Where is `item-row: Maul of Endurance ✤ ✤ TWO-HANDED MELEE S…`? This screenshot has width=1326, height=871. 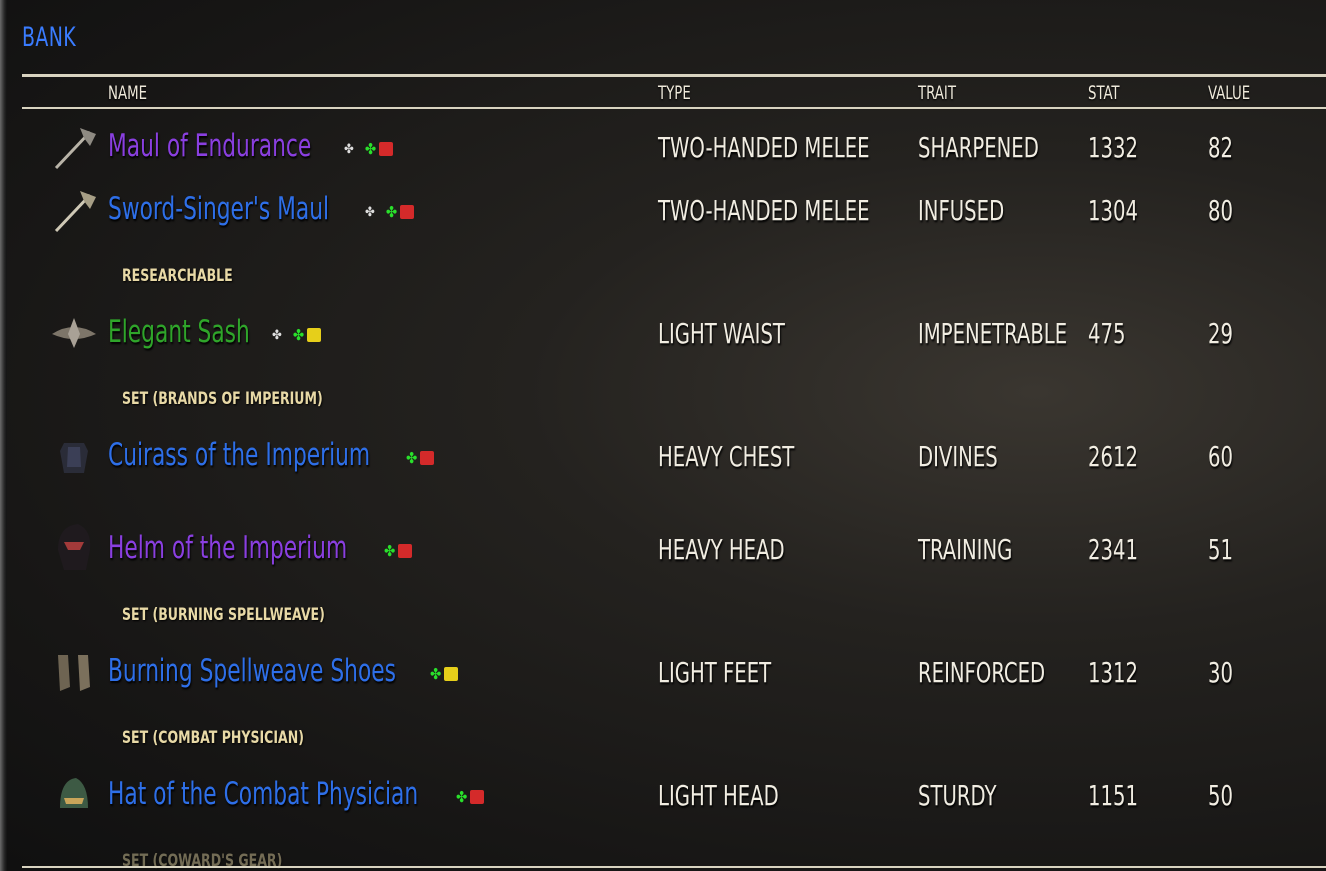 item-row: Maul of Endurance ✤ ✤ TWO-HANDED MELEE S… is located at coordinates (663, 158).